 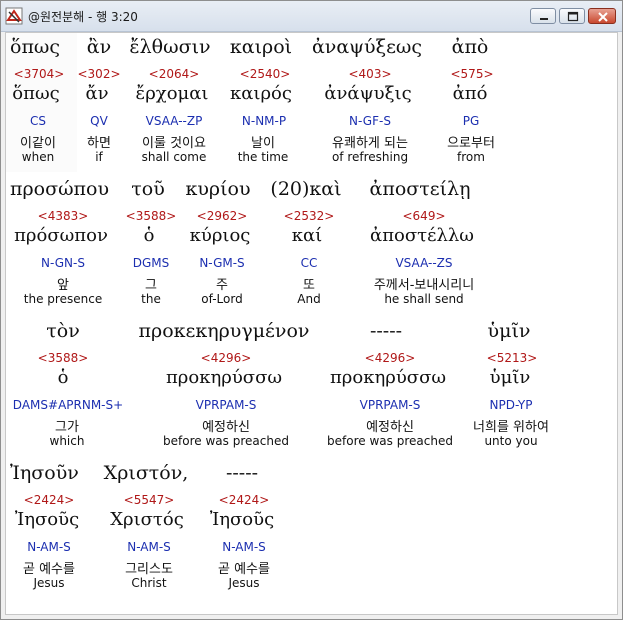 What do you see at coordinates (151, 299) in the screenshot?
I see `english-gloss: the` at bounding box center [151, 299].